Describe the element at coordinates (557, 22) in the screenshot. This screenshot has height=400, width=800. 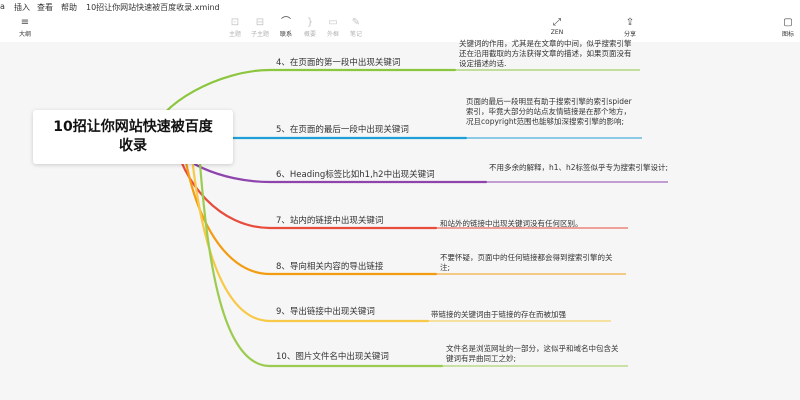
I see `zen-icon: ⤢` at that location.